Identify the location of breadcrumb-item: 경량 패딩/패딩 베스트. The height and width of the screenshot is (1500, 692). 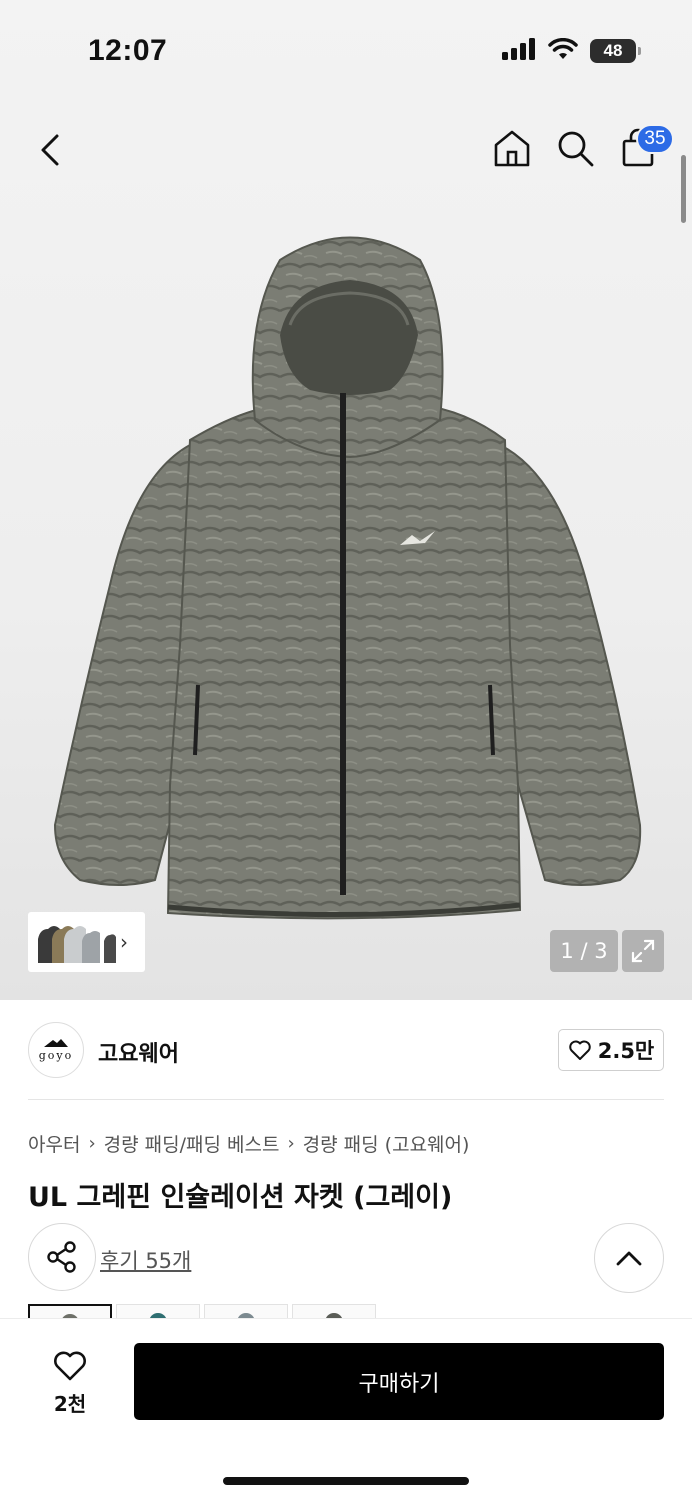
(192, 1143).